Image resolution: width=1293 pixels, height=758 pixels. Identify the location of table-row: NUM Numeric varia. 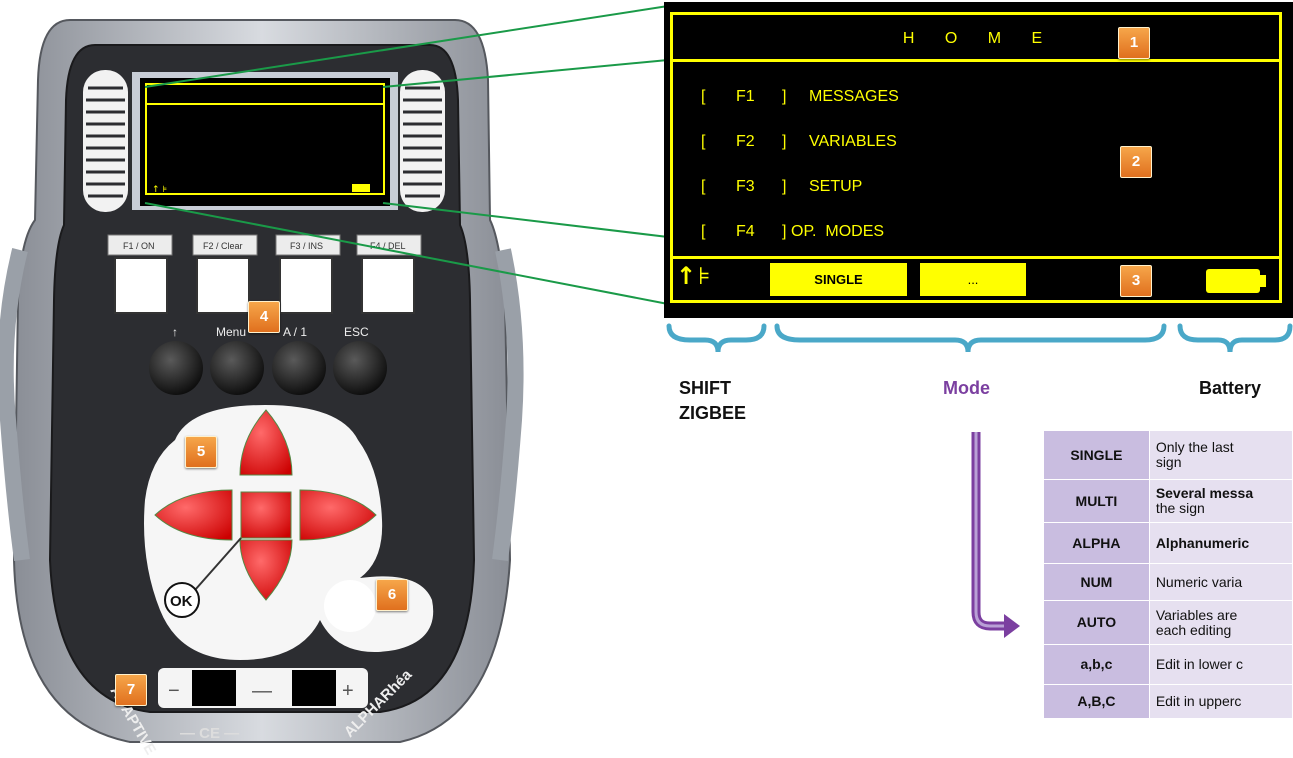
(1168, 582).